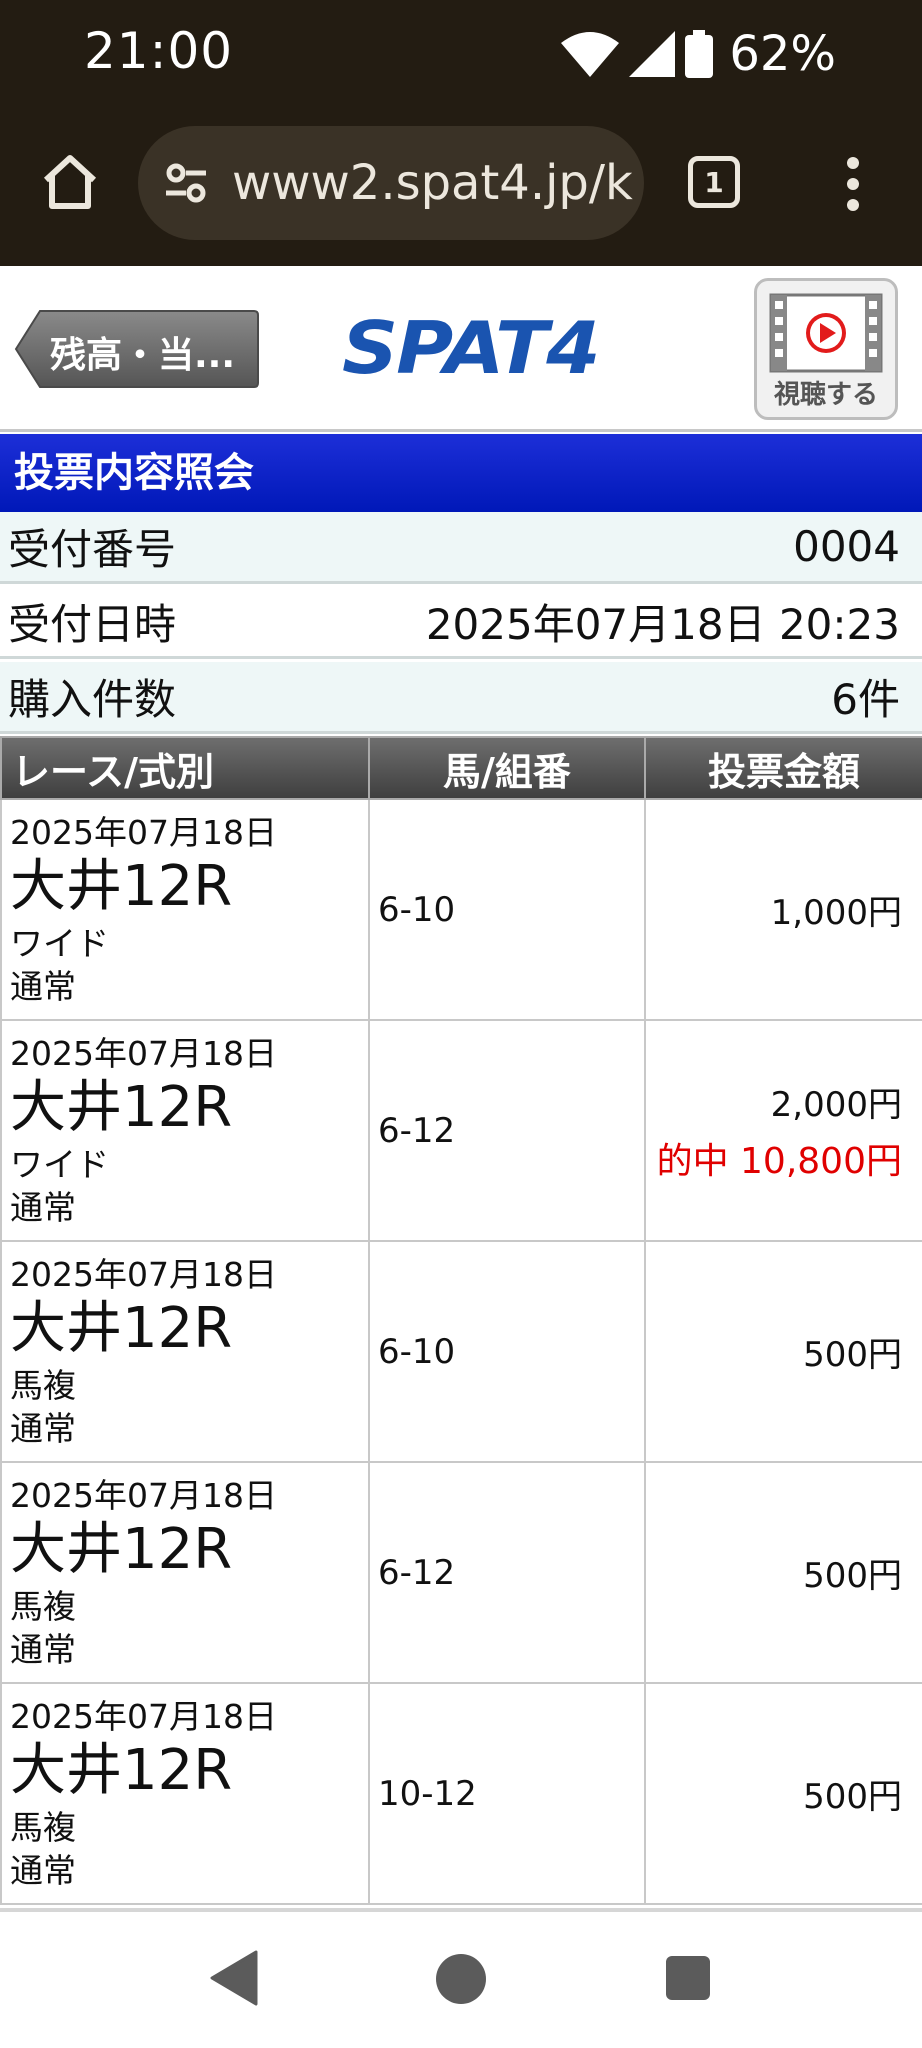 The image size is (922, 2048). I want to click on browser-chrome: 21:00 62% www2.spat4.jp/k 1, so click(461, 133).